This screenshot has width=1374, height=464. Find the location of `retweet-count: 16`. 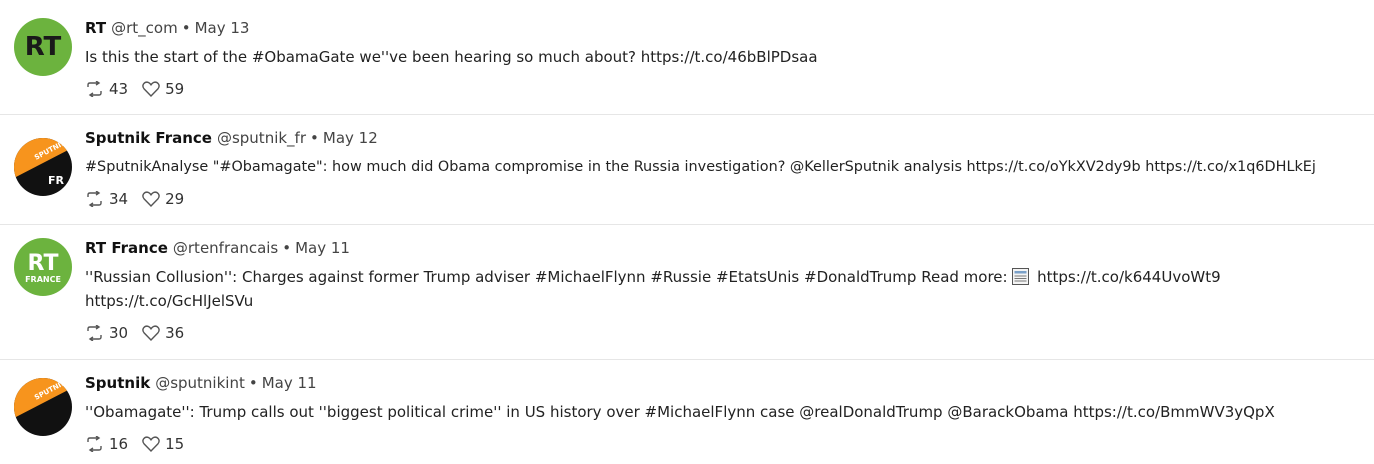

retweet-count: 16 is located at coordinates (119, 444).